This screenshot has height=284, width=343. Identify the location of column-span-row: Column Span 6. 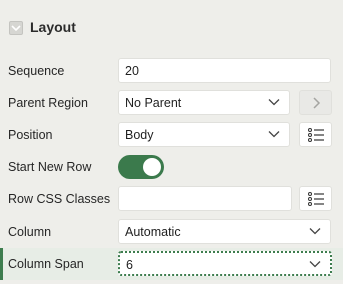
(171, 264).